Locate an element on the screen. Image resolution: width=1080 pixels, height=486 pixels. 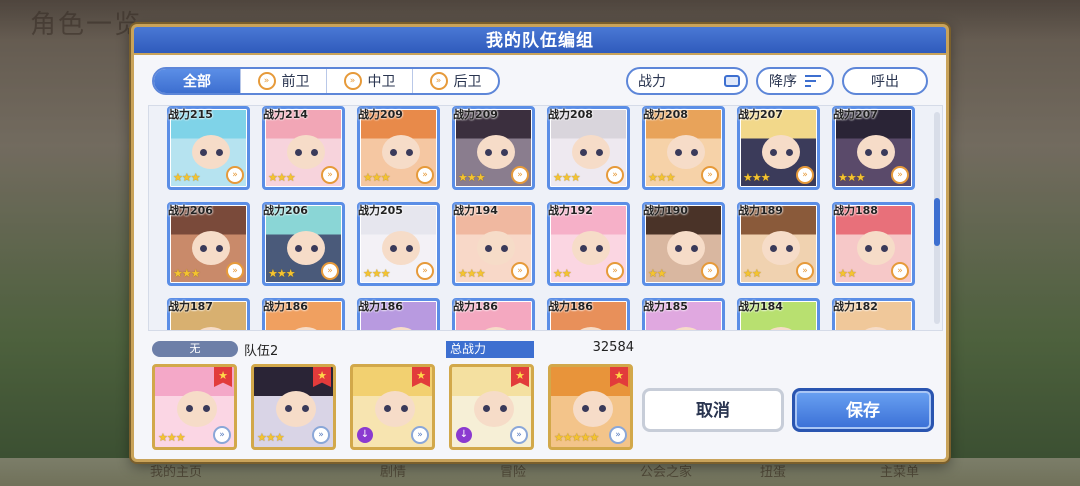
sort-toggle-icon is located at coordinates (732, 81).